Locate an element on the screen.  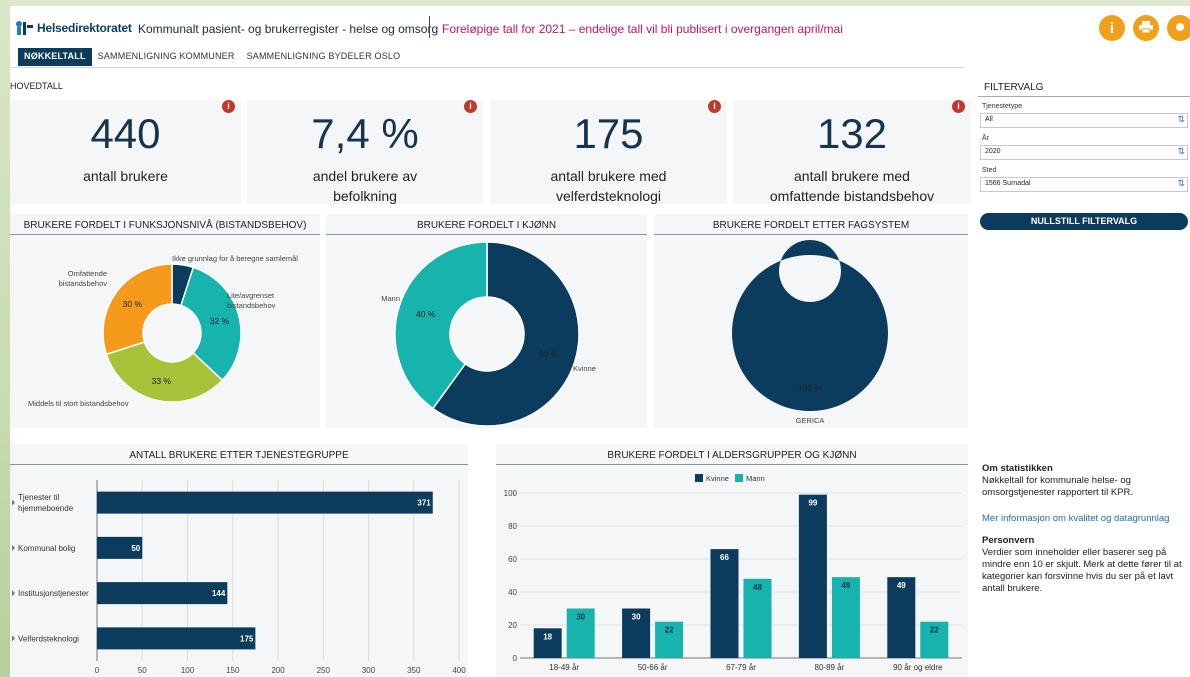
filter-label-sted: Sted is located at coordinates (989, 170).